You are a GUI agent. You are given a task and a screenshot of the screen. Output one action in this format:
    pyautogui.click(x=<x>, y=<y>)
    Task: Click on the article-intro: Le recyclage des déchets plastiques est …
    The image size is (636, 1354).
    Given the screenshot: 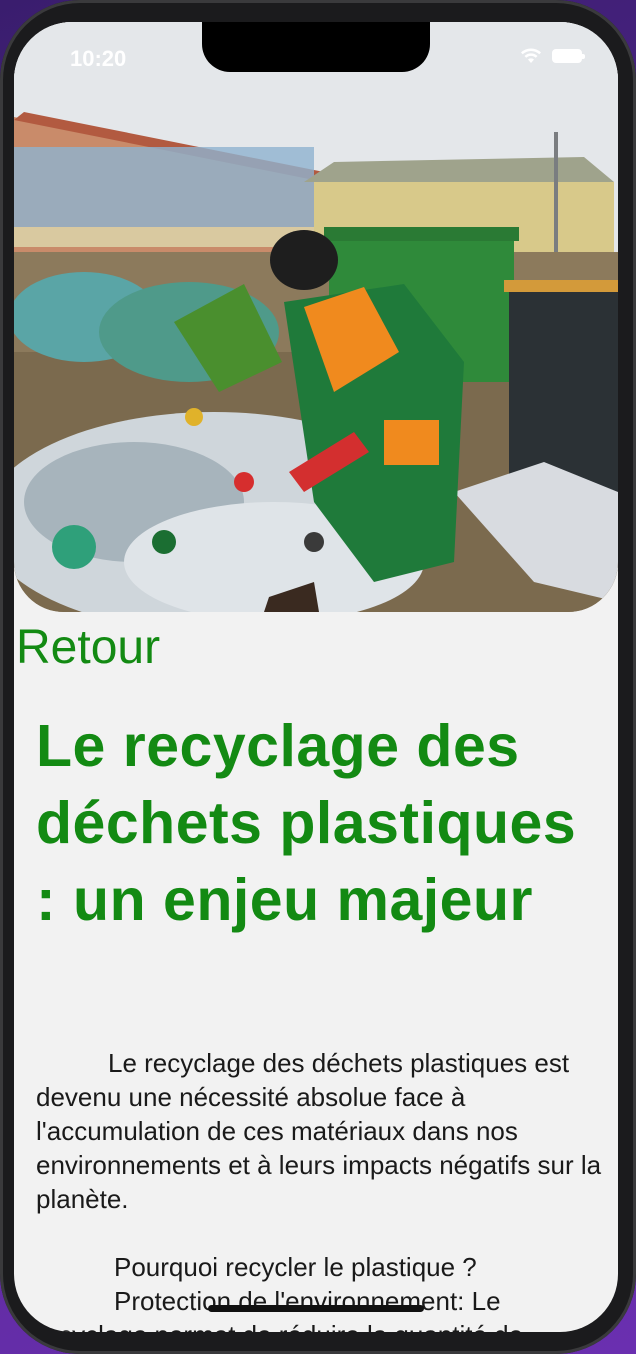 What is the action you would take?
    pyautogui.click(x=319, y=1131)
    